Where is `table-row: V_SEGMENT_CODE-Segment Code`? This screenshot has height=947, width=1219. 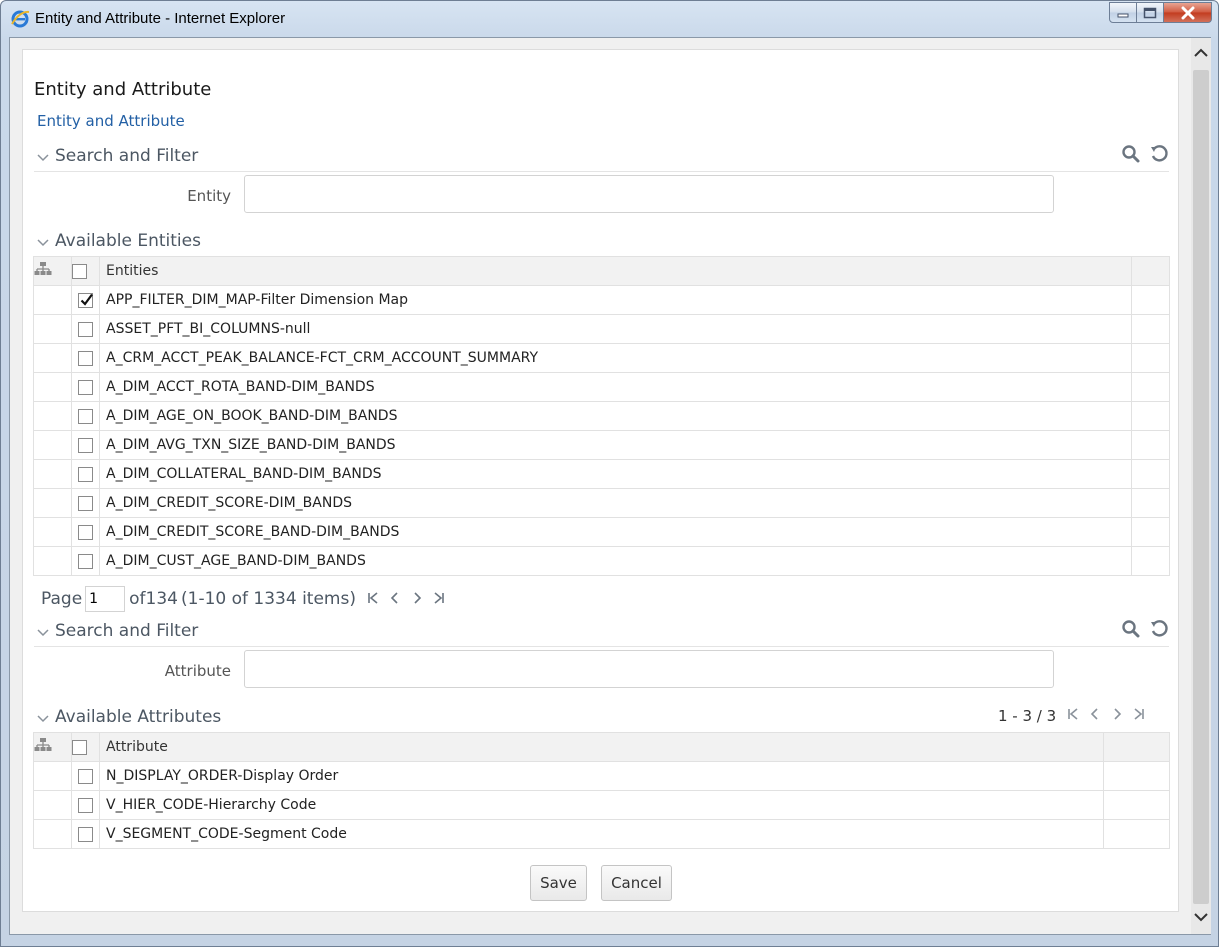 table-row: V_SEGMENT_CODE-Segment Code is located at coordinates (601, 834).